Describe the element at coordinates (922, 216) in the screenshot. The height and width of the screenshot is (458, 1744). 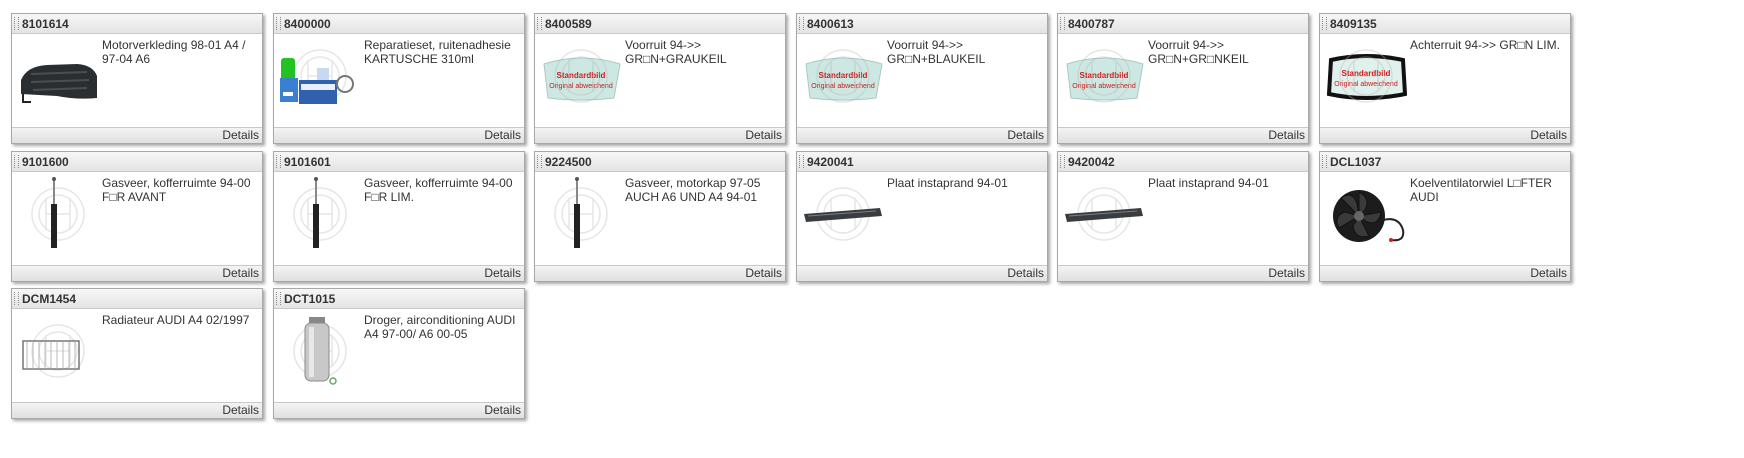
I see `product-card: 9420041 Plaat instaprand 94-01 Details` at that location.